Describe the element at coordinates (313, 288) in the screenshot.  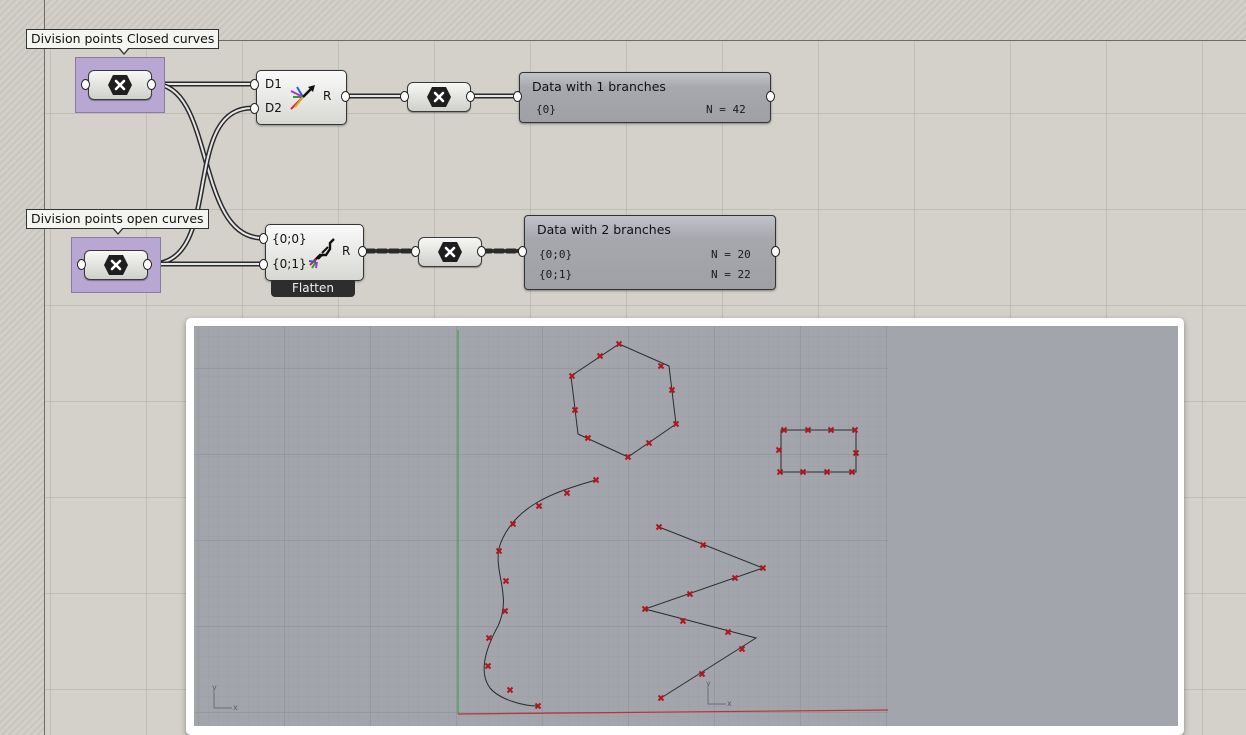
I see `flatten-label-tag: Flatten` at that location.